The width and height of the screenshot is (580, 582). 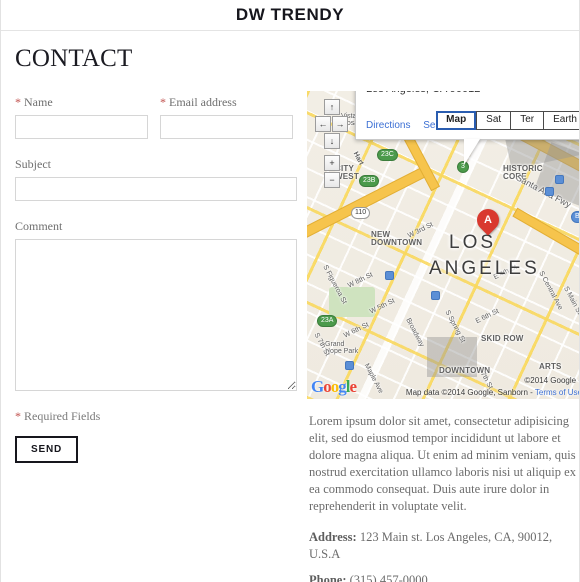 What do you see at coordinates (334, 387) in the screenshot?
I see `google-logo: Google` at bounding box center [334, 387].